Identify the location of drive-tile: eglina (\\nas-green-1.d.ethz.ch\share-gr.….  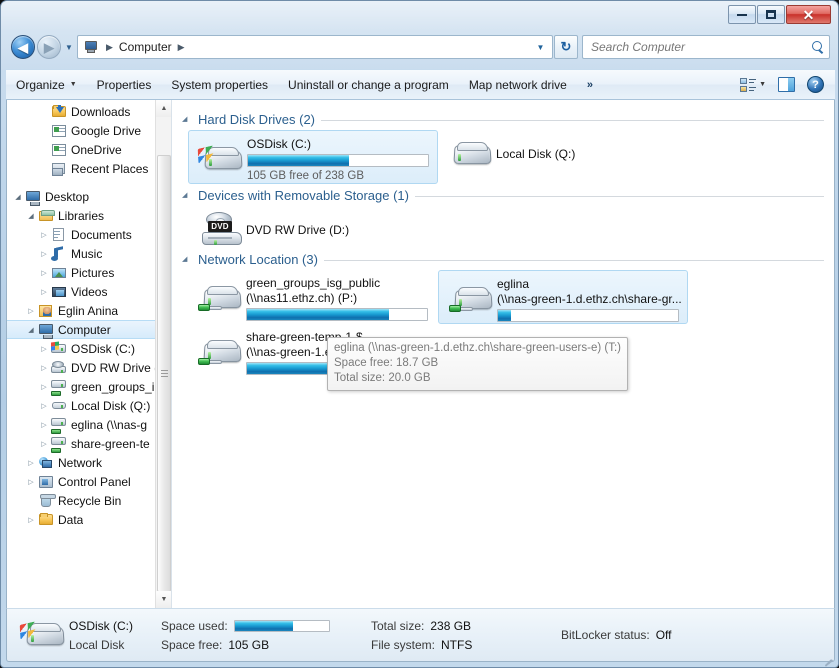
(563, 297).